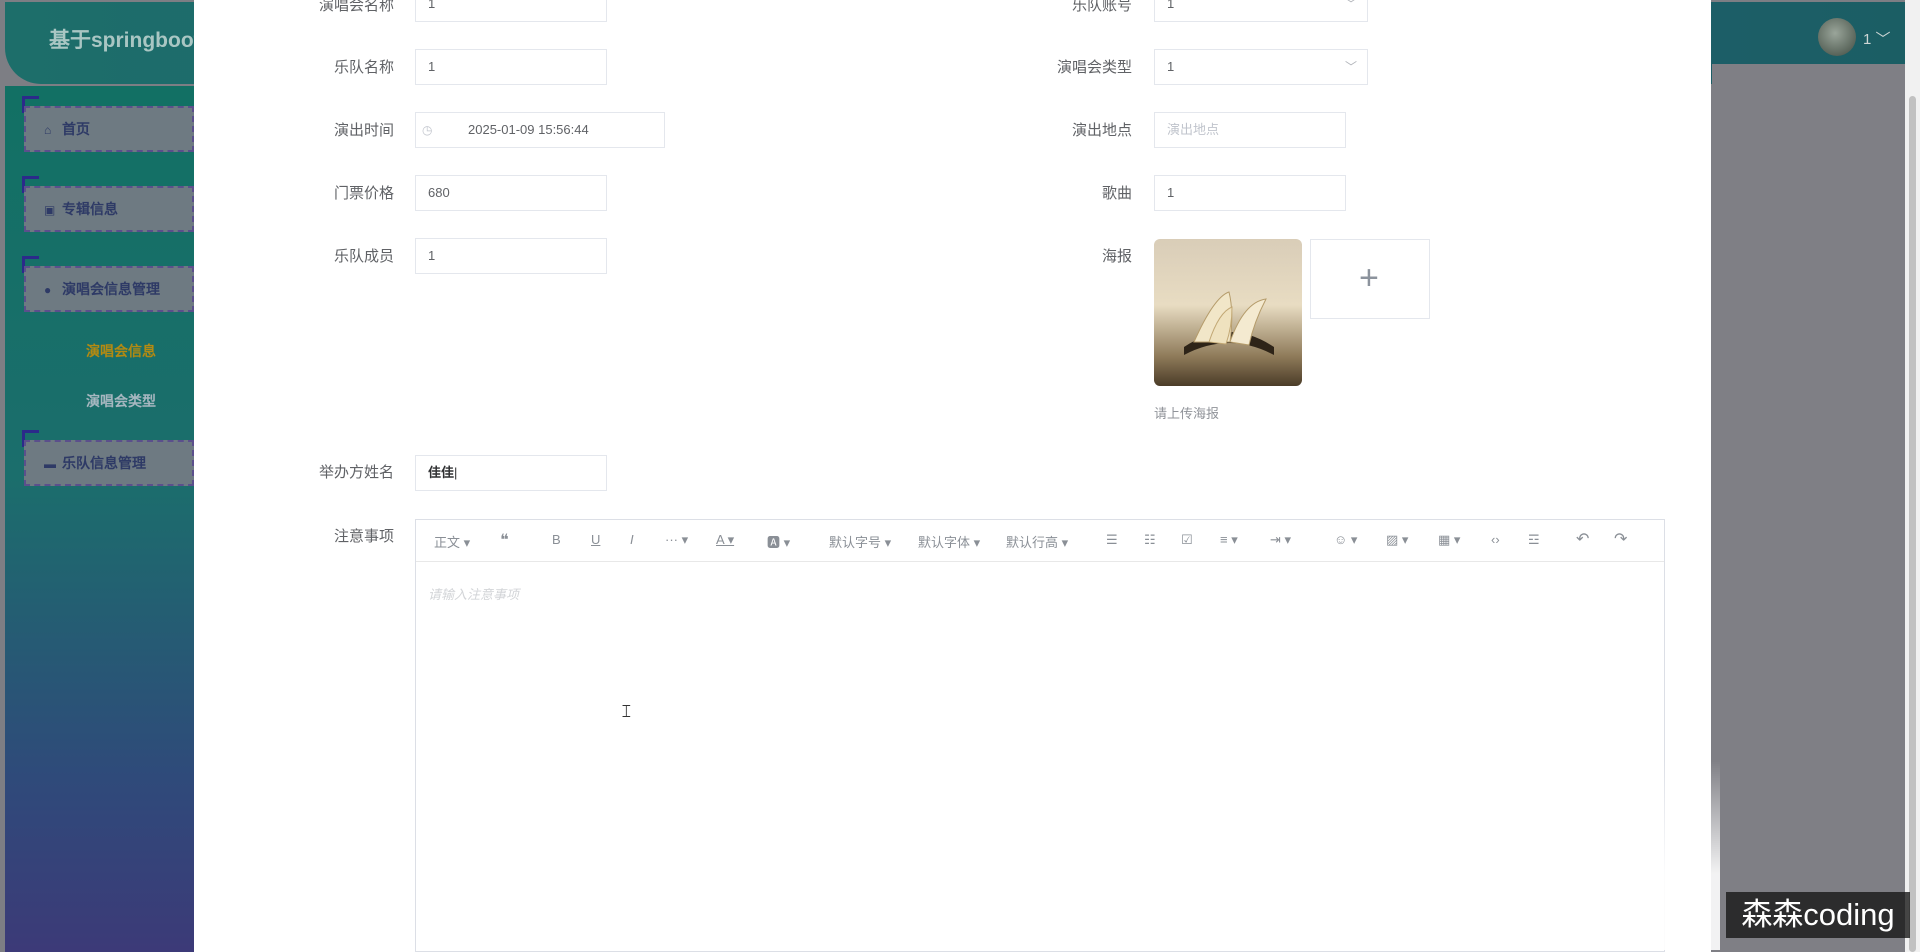 This screenshot has width=1920, height=952. What do you see at coordinates (1116, 193) in the screenshot?
I see `song-label: 歌曲` at bounding box center [1116, 193].